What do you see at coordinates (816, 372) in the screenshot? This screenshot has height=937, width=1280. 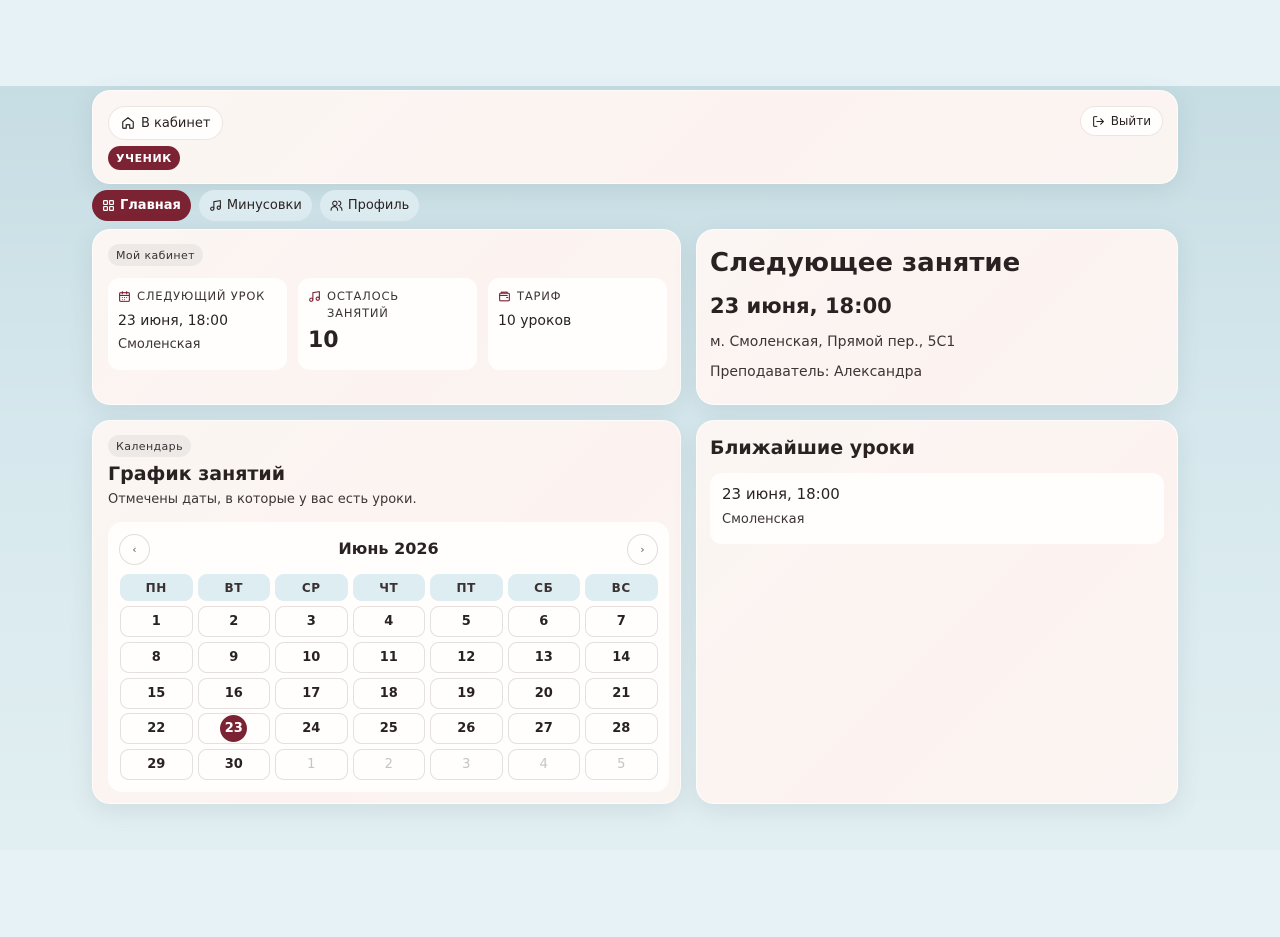 I see `next-session-teacher: Преподаватель: Александра` at bounding box center [816, 372].